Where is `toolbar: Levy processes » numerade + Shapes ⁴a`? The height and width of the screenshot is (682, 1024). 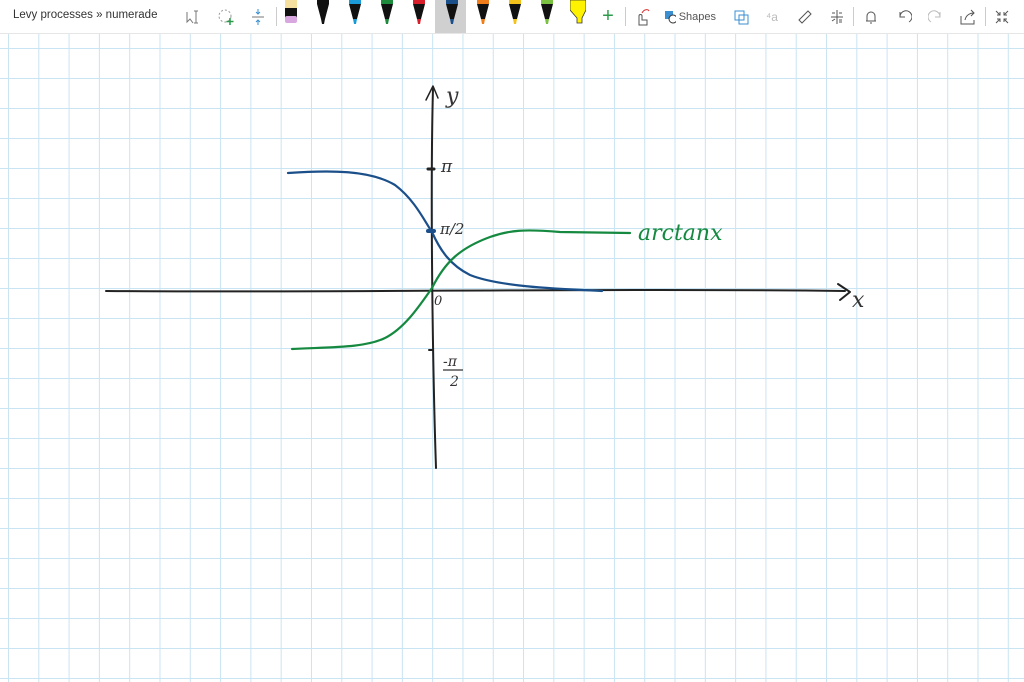
toolbar: Levy processes » numerade + Shapes ⁴a is located at coordinates (512, 17).